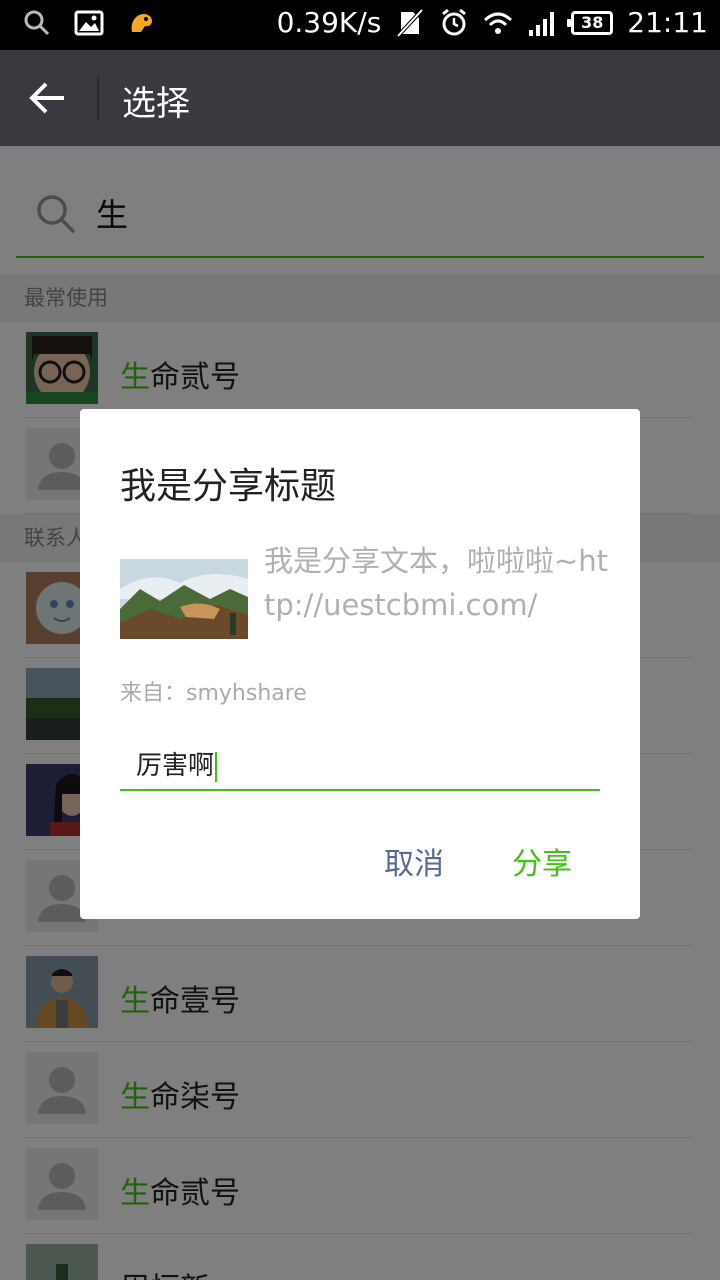  What do you see at coordinates (213, 693) in the screenshot?
I see `share-source: 来自：smyhshare` at bounding box center [213, 693].